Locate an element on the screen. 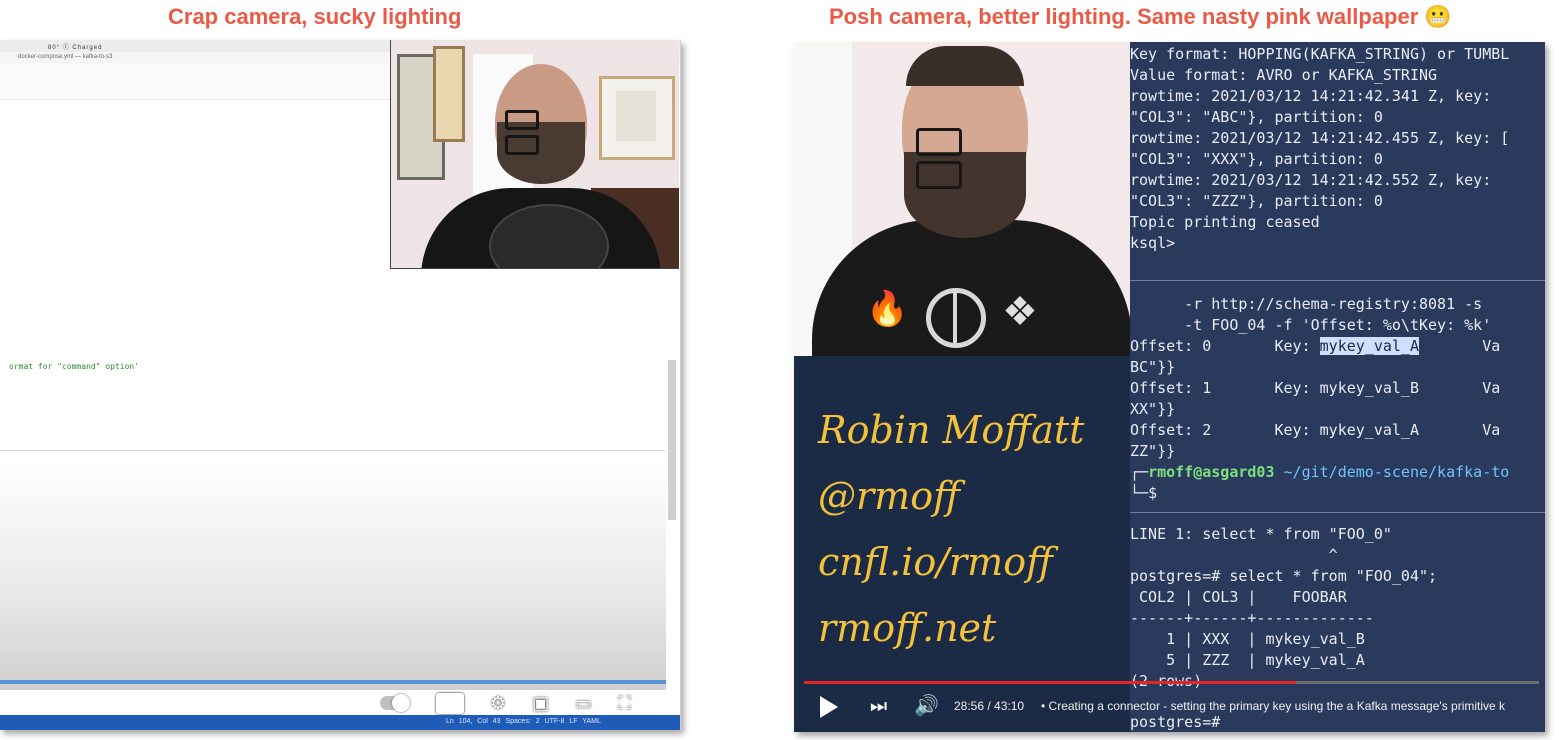 This screenshot has width=1559, height=740. terminal-line: "COL3": "ABC"}, partition: 0 is located at coordinates (1256, 117).